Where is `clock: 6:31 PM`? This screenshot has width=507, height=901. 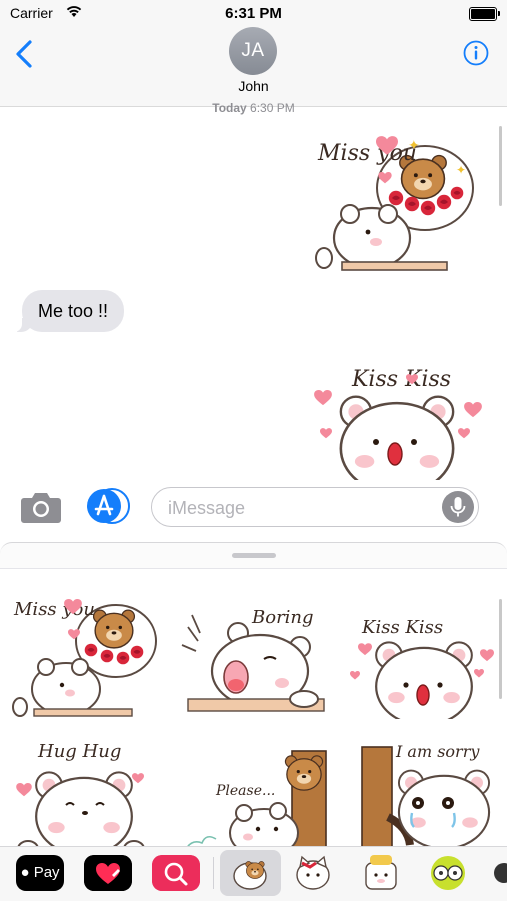
clock: 6:31 PM is located at coordinates (253, 13).